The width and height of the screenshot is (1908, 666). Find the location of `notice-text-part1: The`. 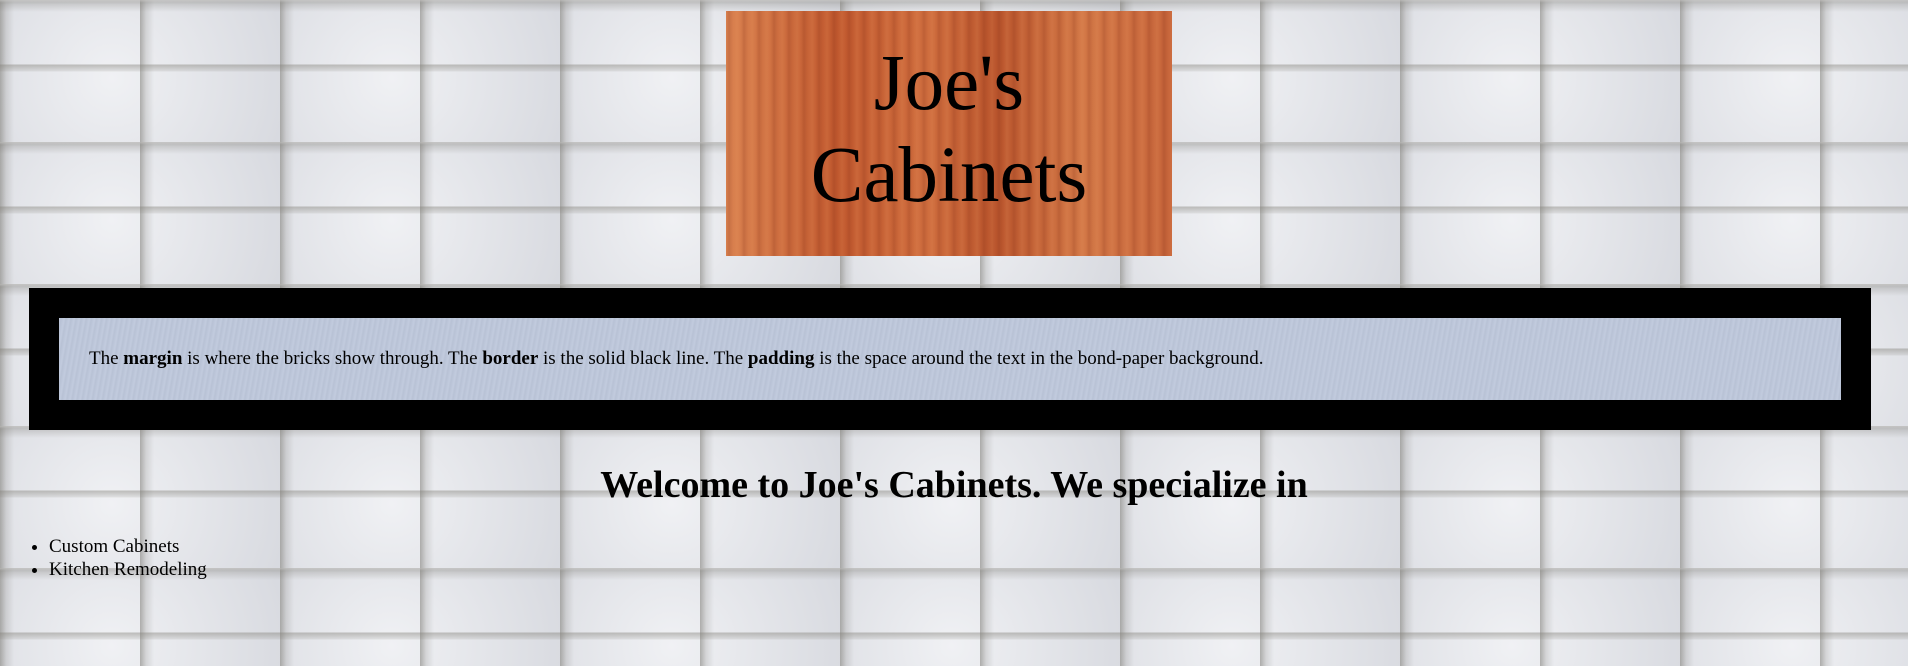

notice-text-part1: The is located at coordinates (106, 358).